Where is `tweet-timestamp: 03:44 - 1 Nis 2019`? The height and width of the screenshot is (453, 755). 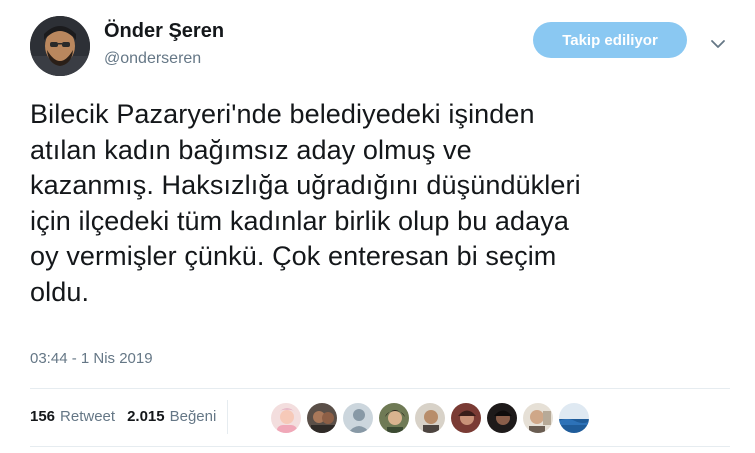
tweet-timestamp: 03:44 - 1 Nis 2019 is located at coordinates (91, 358).